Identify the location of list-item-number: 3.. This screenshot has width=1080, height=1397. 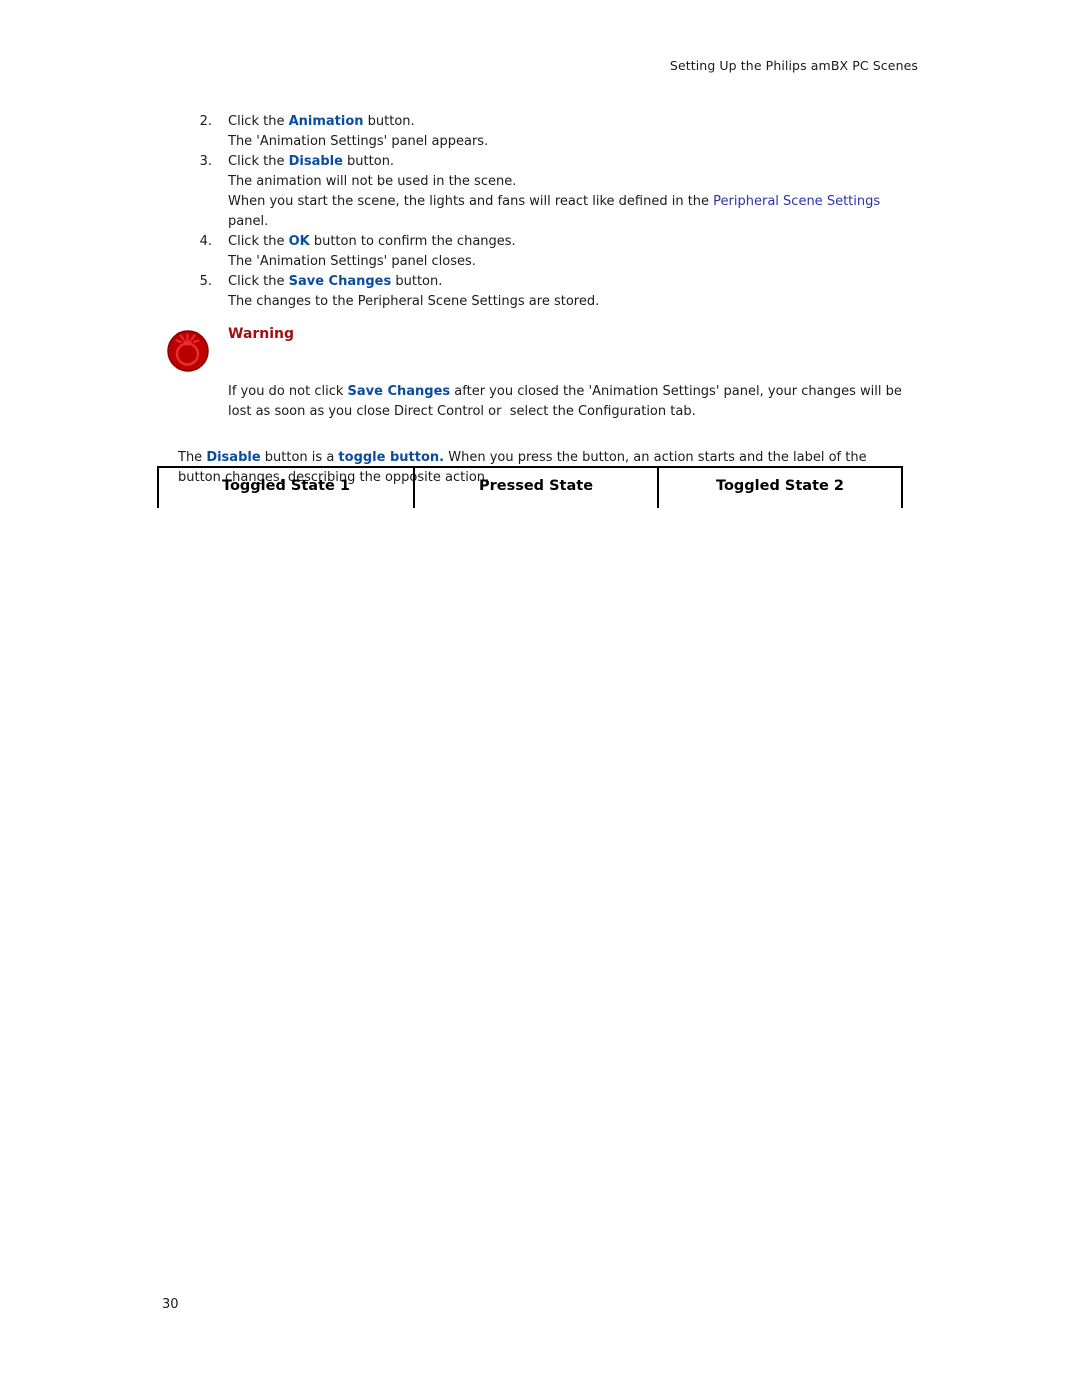
(205, 161).